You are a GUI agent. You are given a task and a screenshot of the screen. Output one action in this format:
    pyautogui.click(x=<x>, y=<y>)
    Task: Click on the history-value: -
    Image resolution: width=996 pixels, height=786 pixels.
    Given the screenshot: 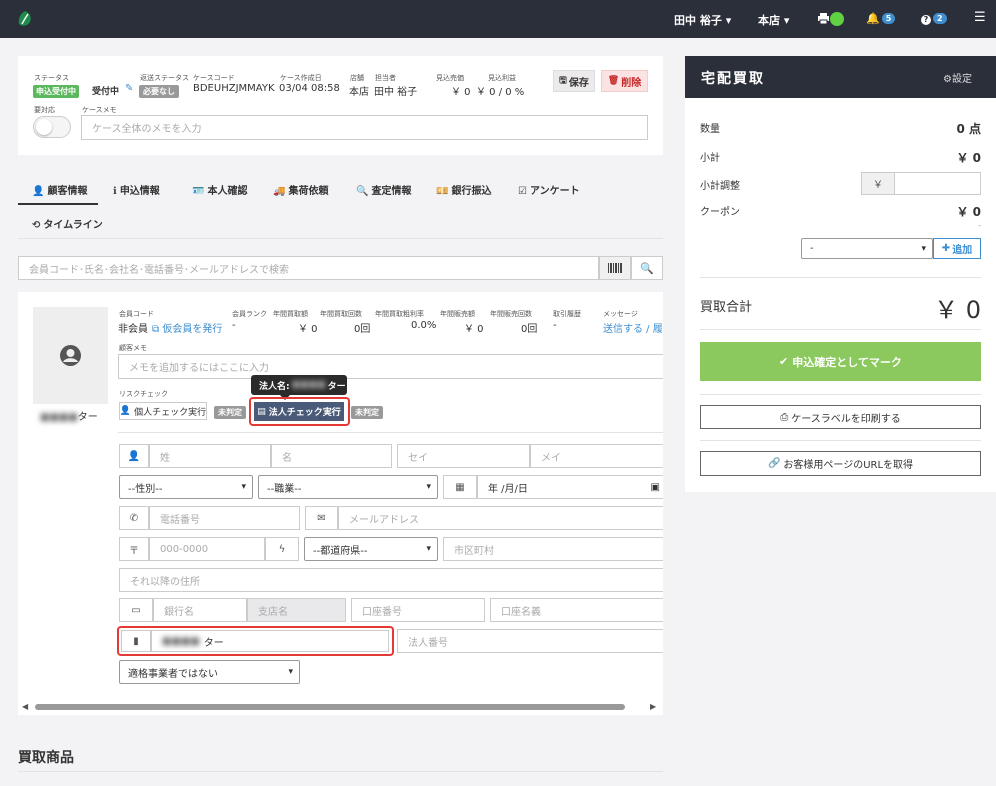 What is the action you would take?
    pyautogui.click(x=555, y=325)
    